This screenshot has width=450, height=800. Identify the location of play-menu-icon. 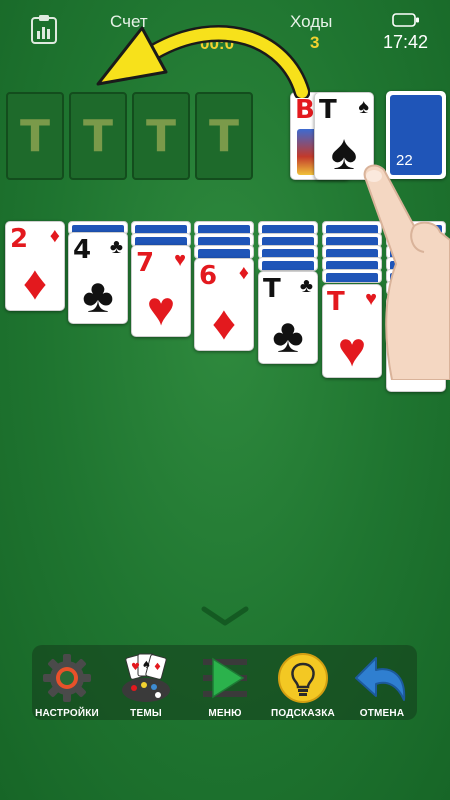
(225, 678).